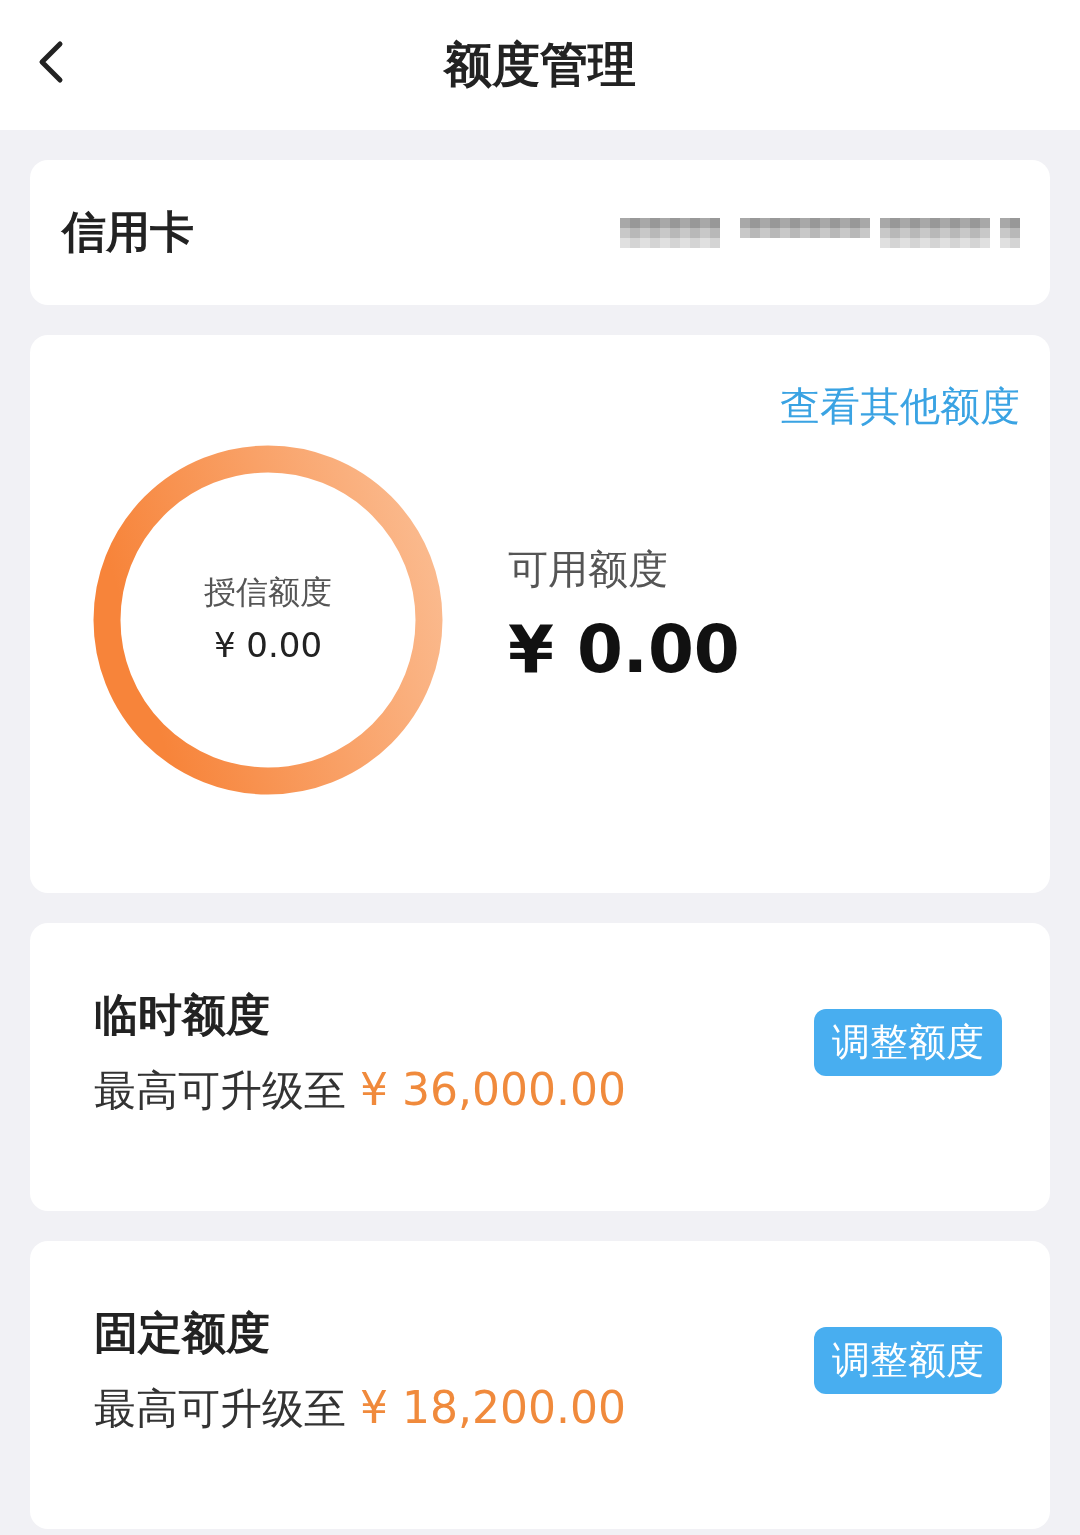  What do you see at coordinates (900, 406) in the screenshot?
I see `other-limits-link: 查看其他额度` at bounding box center [900, 406].